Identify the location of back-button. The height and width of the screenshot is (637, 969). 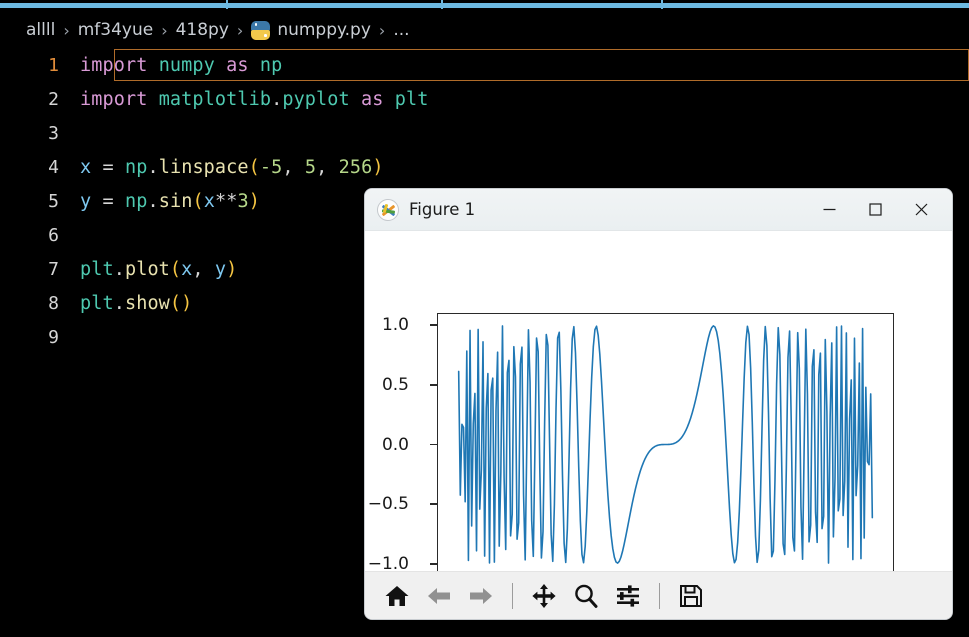
(439, 596).